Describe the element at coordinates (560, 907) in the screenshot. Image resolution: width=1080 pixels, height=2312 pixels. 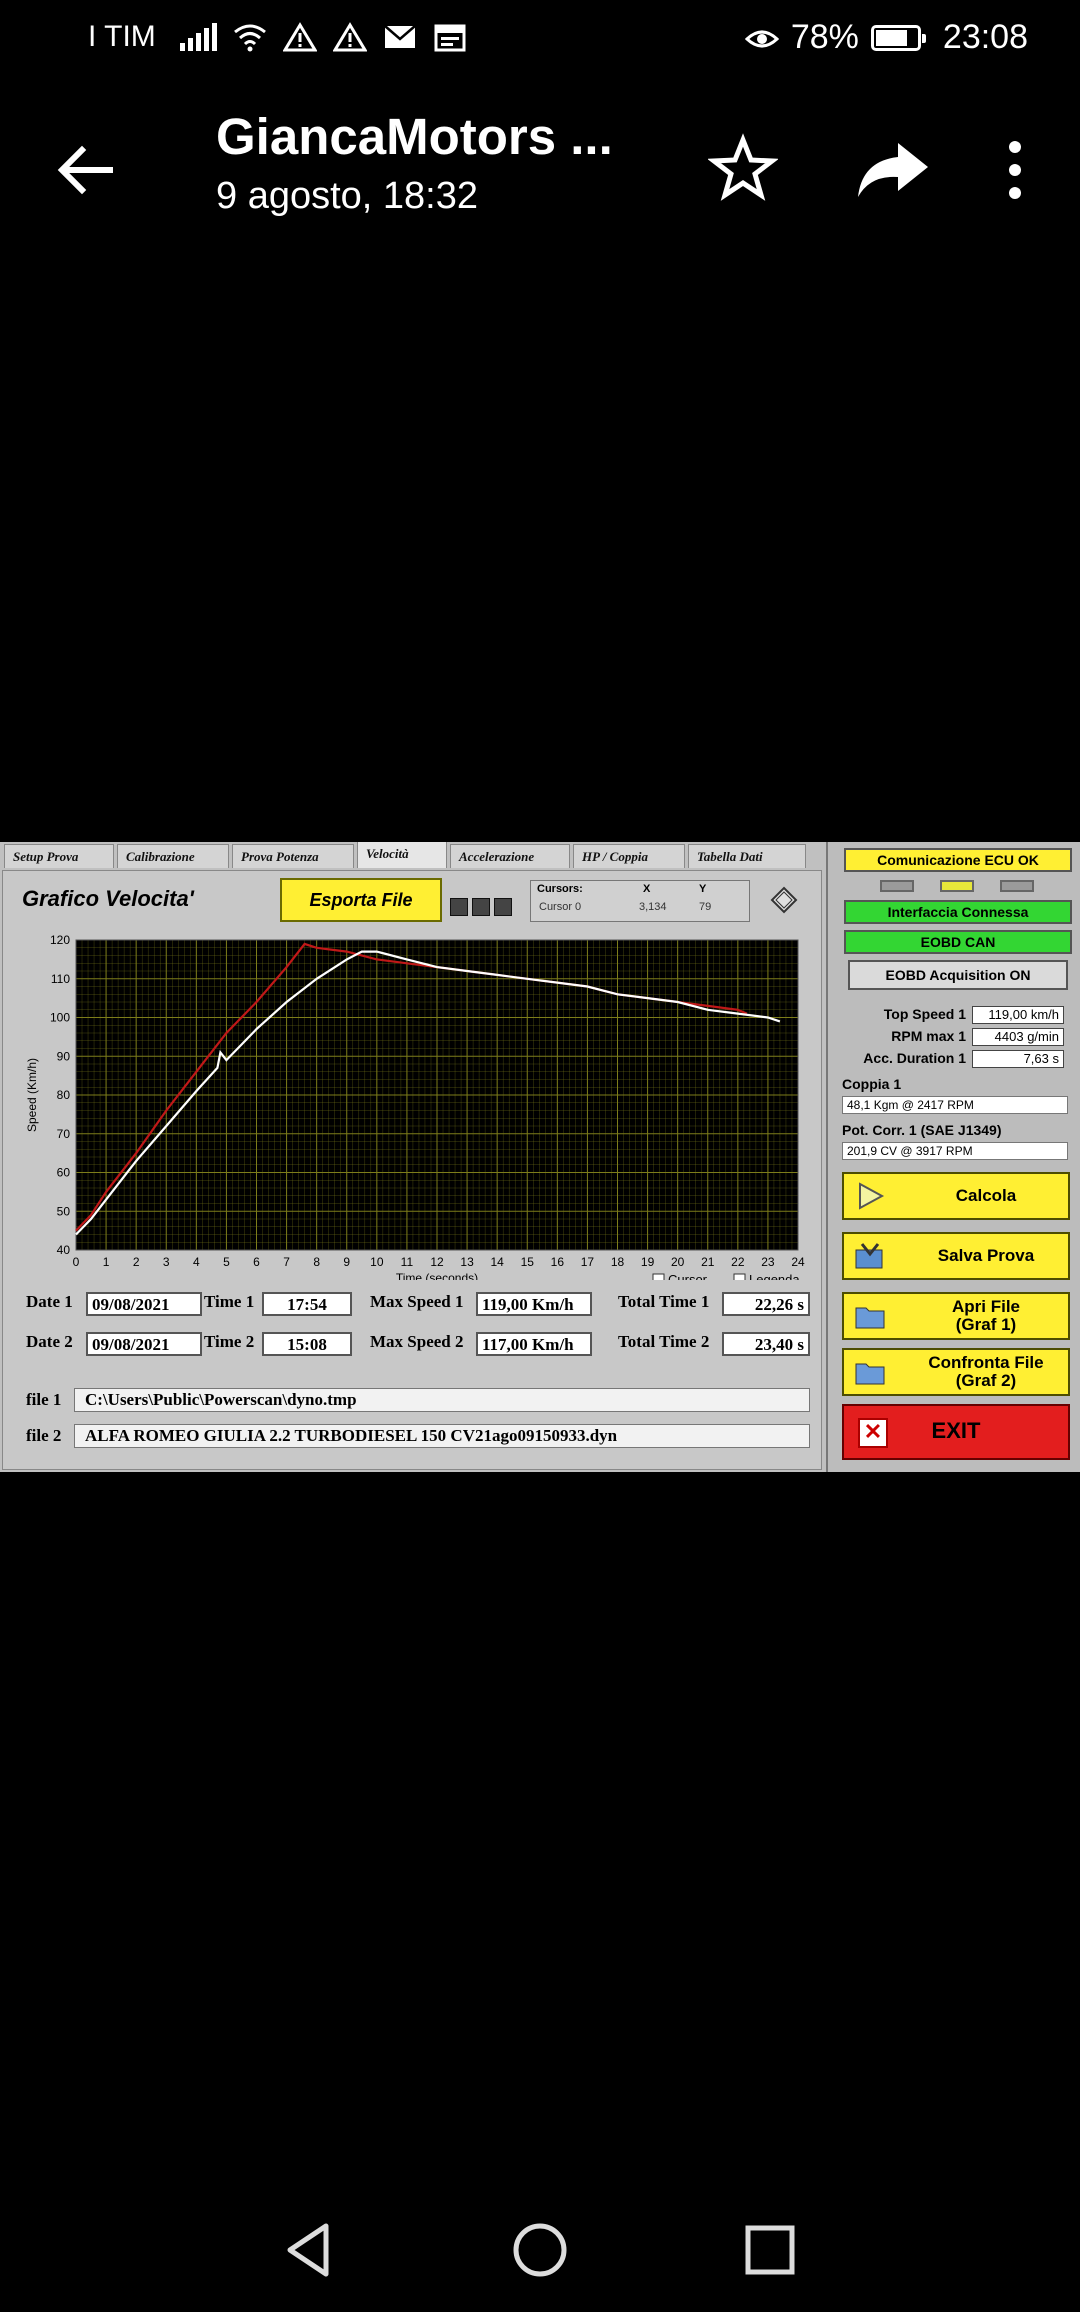
I see `cursor-name: Cursor 0` at that location.